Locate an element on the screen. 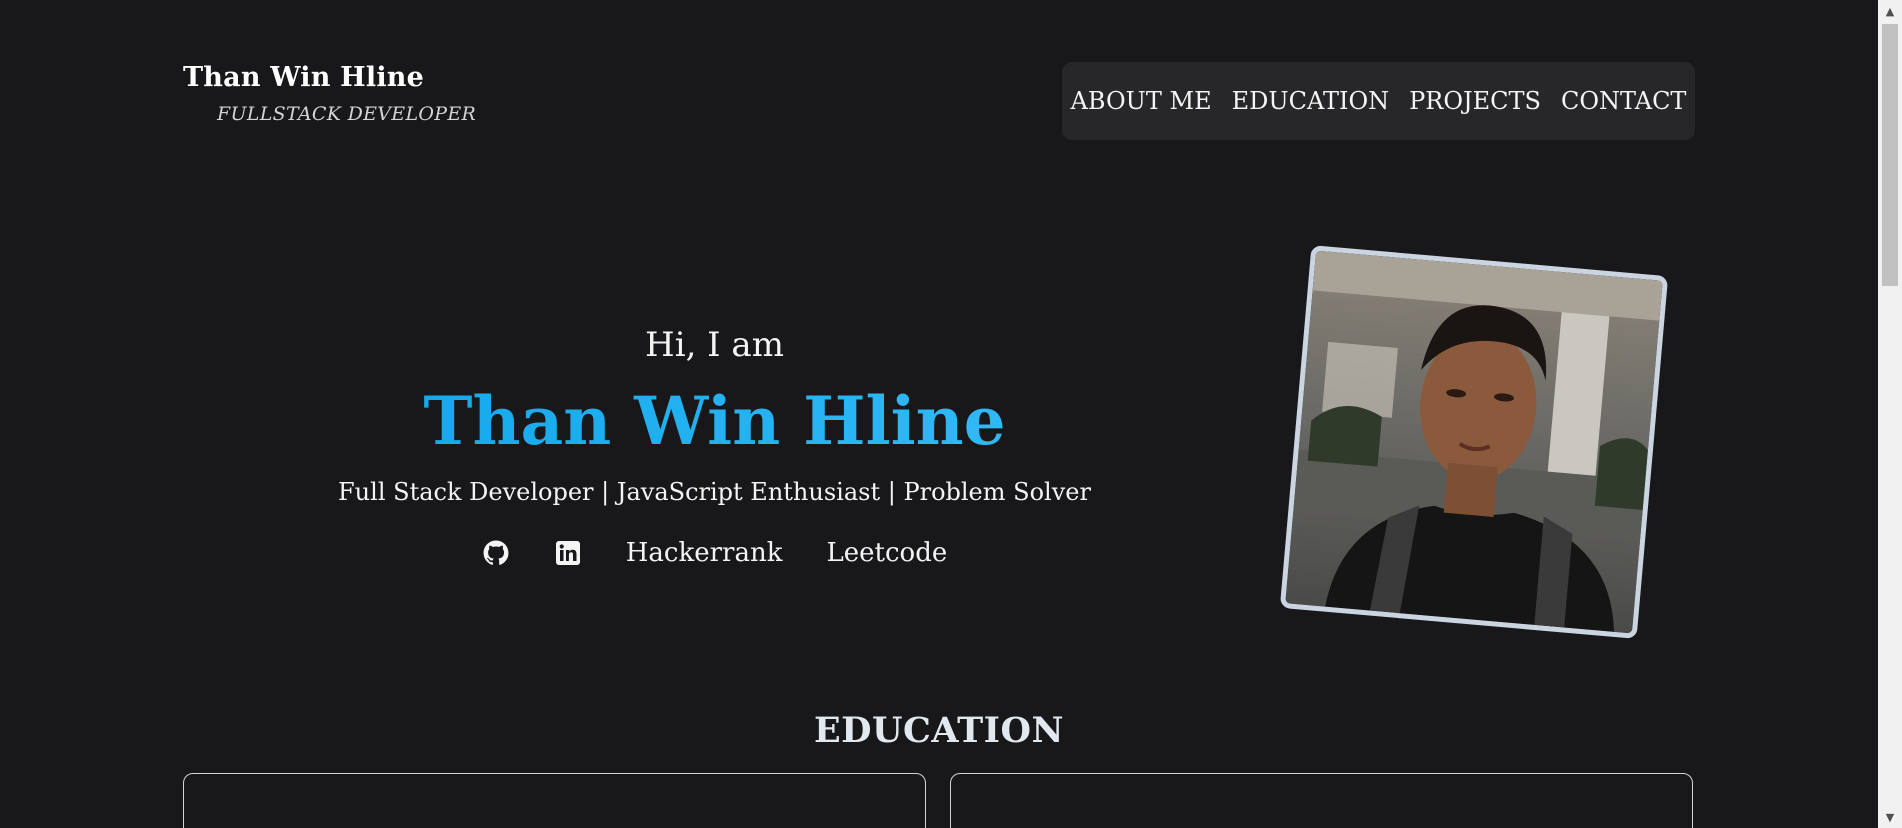 This screenshot has width=1902, height=828. linkedin-icon-graphic is located at coordinates (567, 553).